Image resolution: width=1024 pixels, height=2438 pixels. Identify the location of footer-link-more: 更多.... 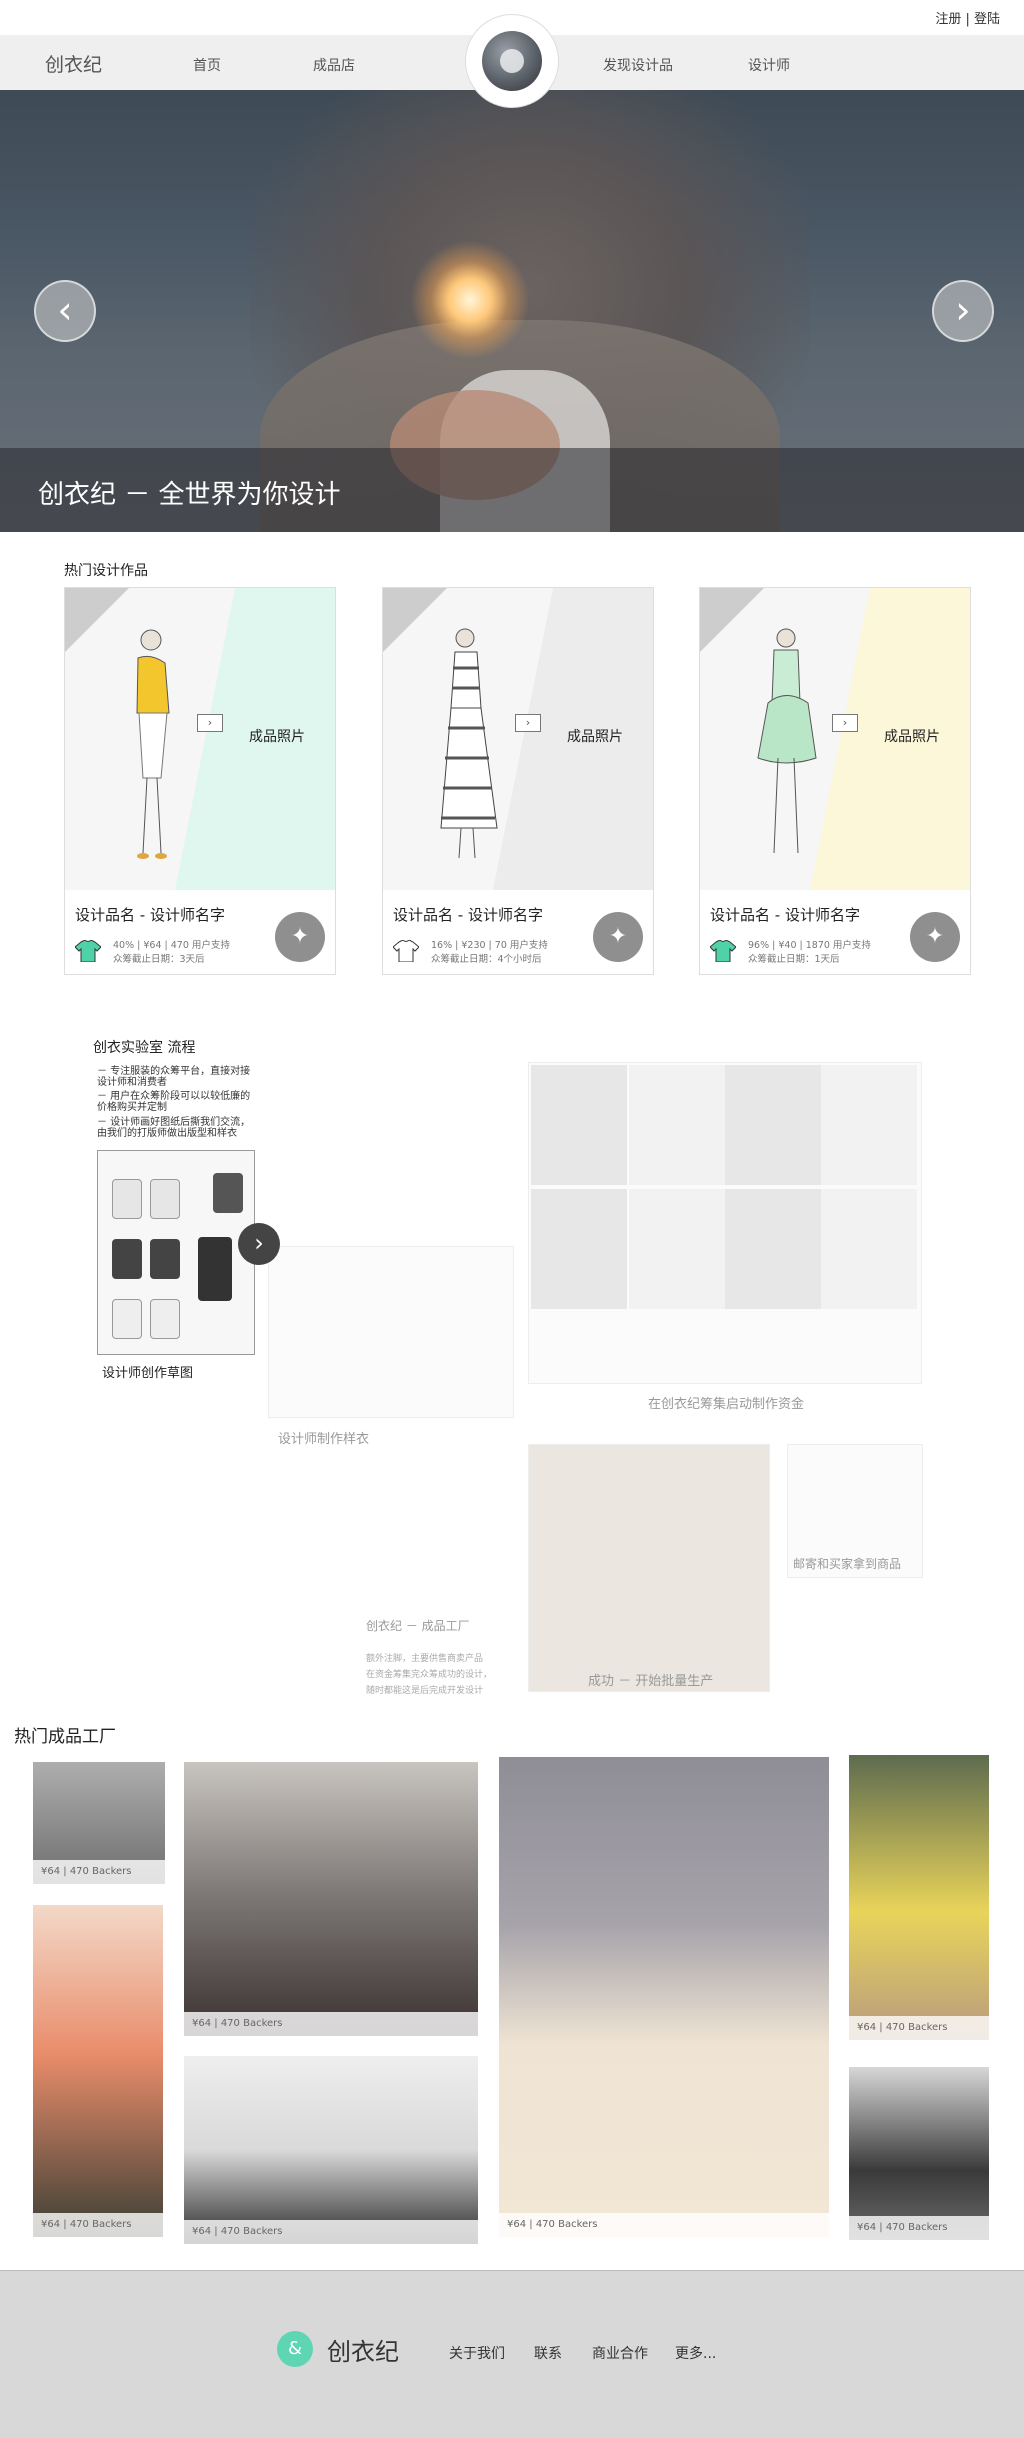
(695, 2353).